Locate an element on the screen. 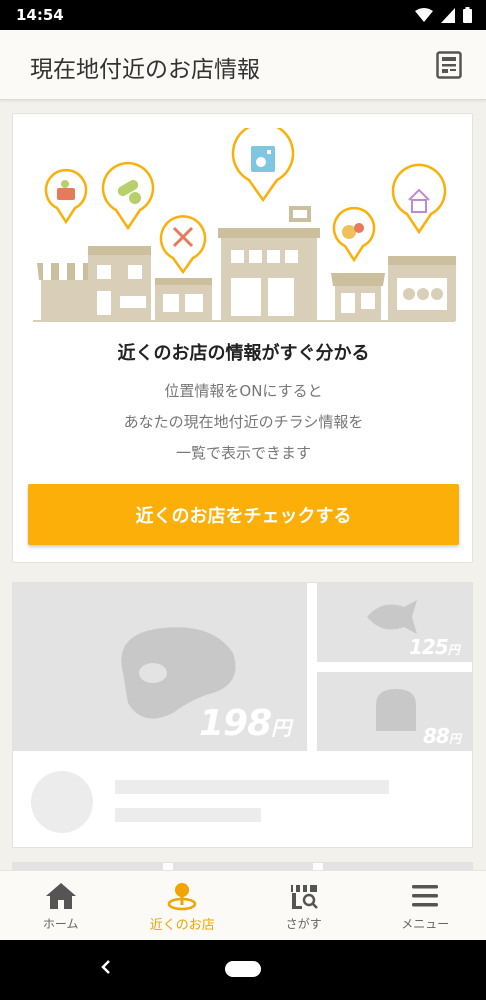 The height and width of the screenshot is (1000, 486). hero-description-line: 位置情報をONにすると is located at coordinates (243, 391).